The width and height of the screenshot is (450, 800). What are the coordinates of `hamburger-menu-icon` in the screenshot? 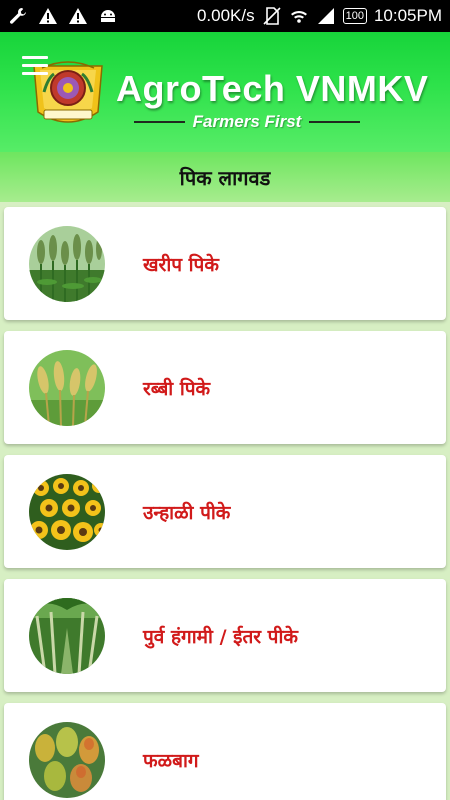 It's located at (35, 66).